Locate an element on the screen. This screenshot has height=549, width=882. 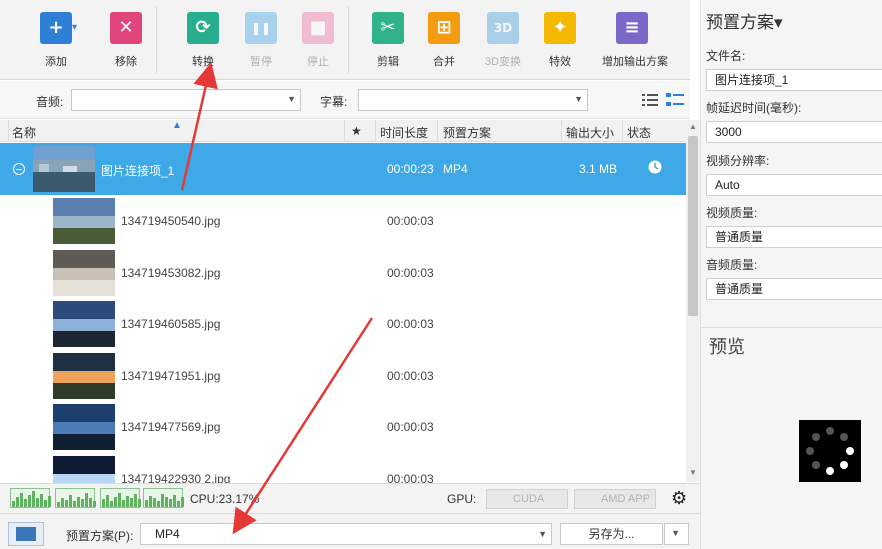
save-as-dropdown: ▼ is located at coordinates (676, 534).